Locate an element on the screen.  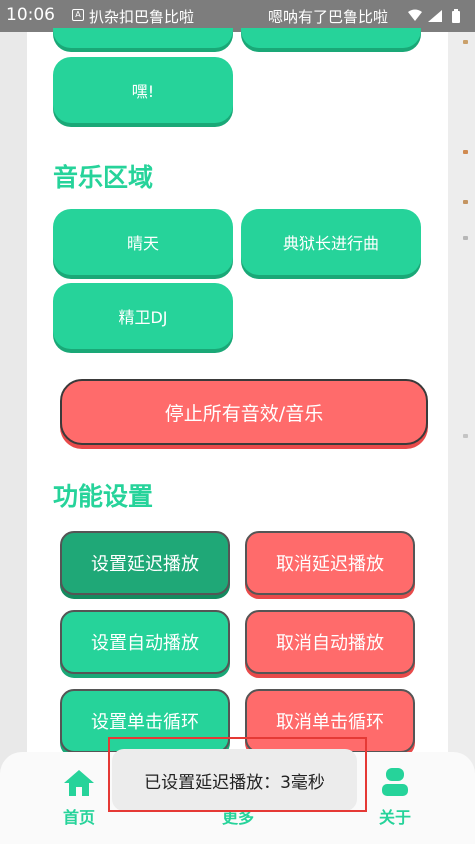
cancel-auto-button: 取消自动播放 is located at coordinates (330, 642).